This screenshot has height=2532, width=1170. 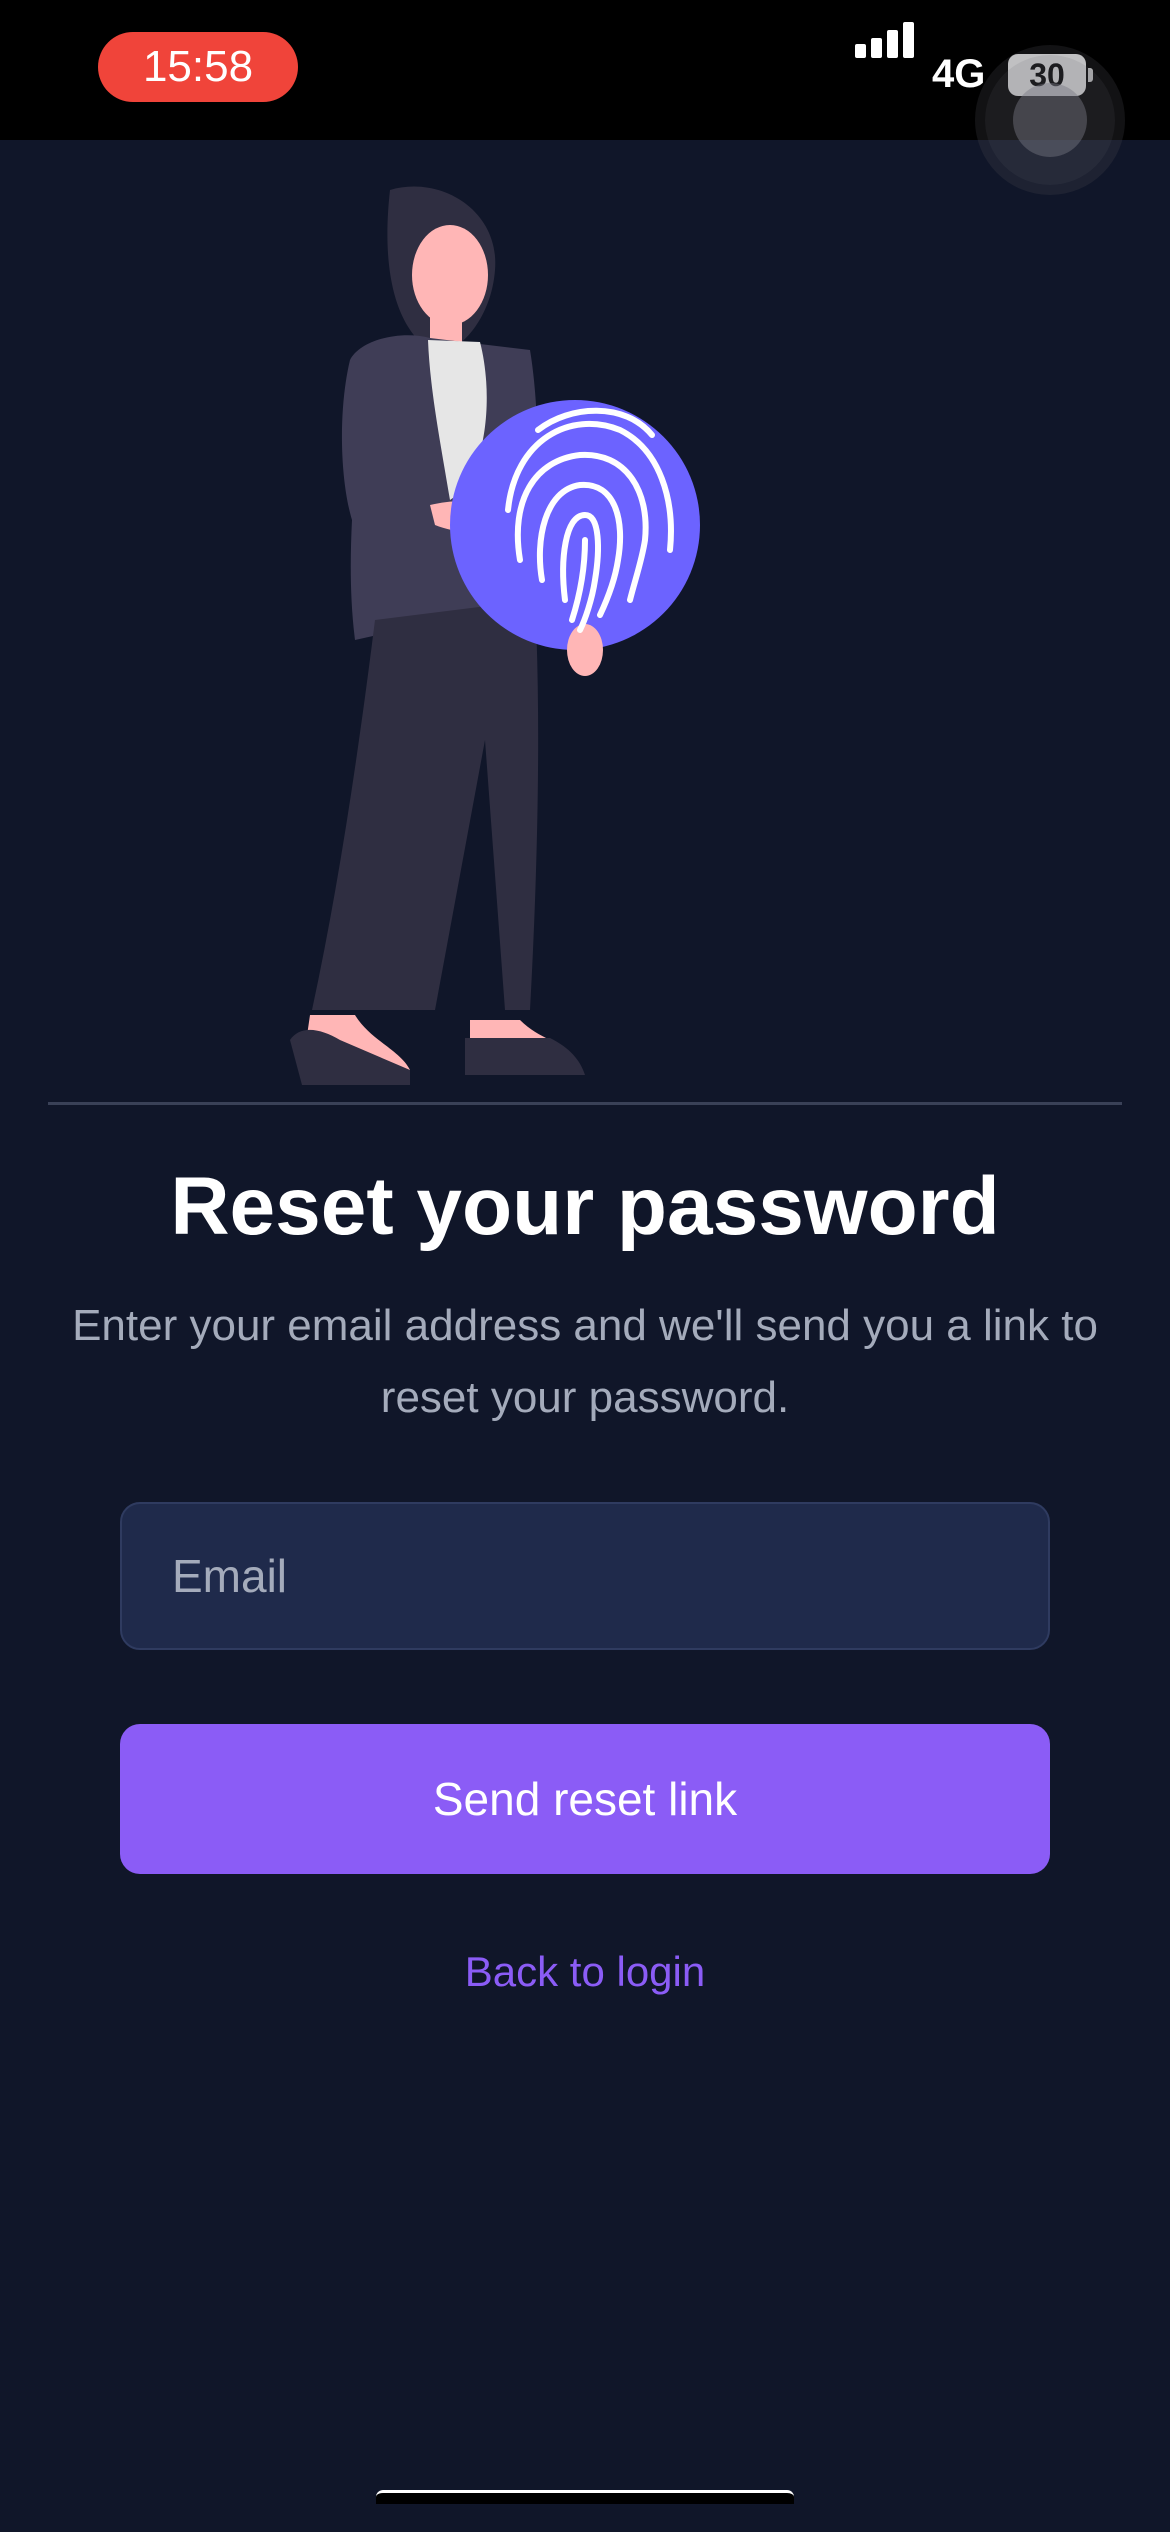 I want to click on illustration-divider, so click(x=585, y=1103).